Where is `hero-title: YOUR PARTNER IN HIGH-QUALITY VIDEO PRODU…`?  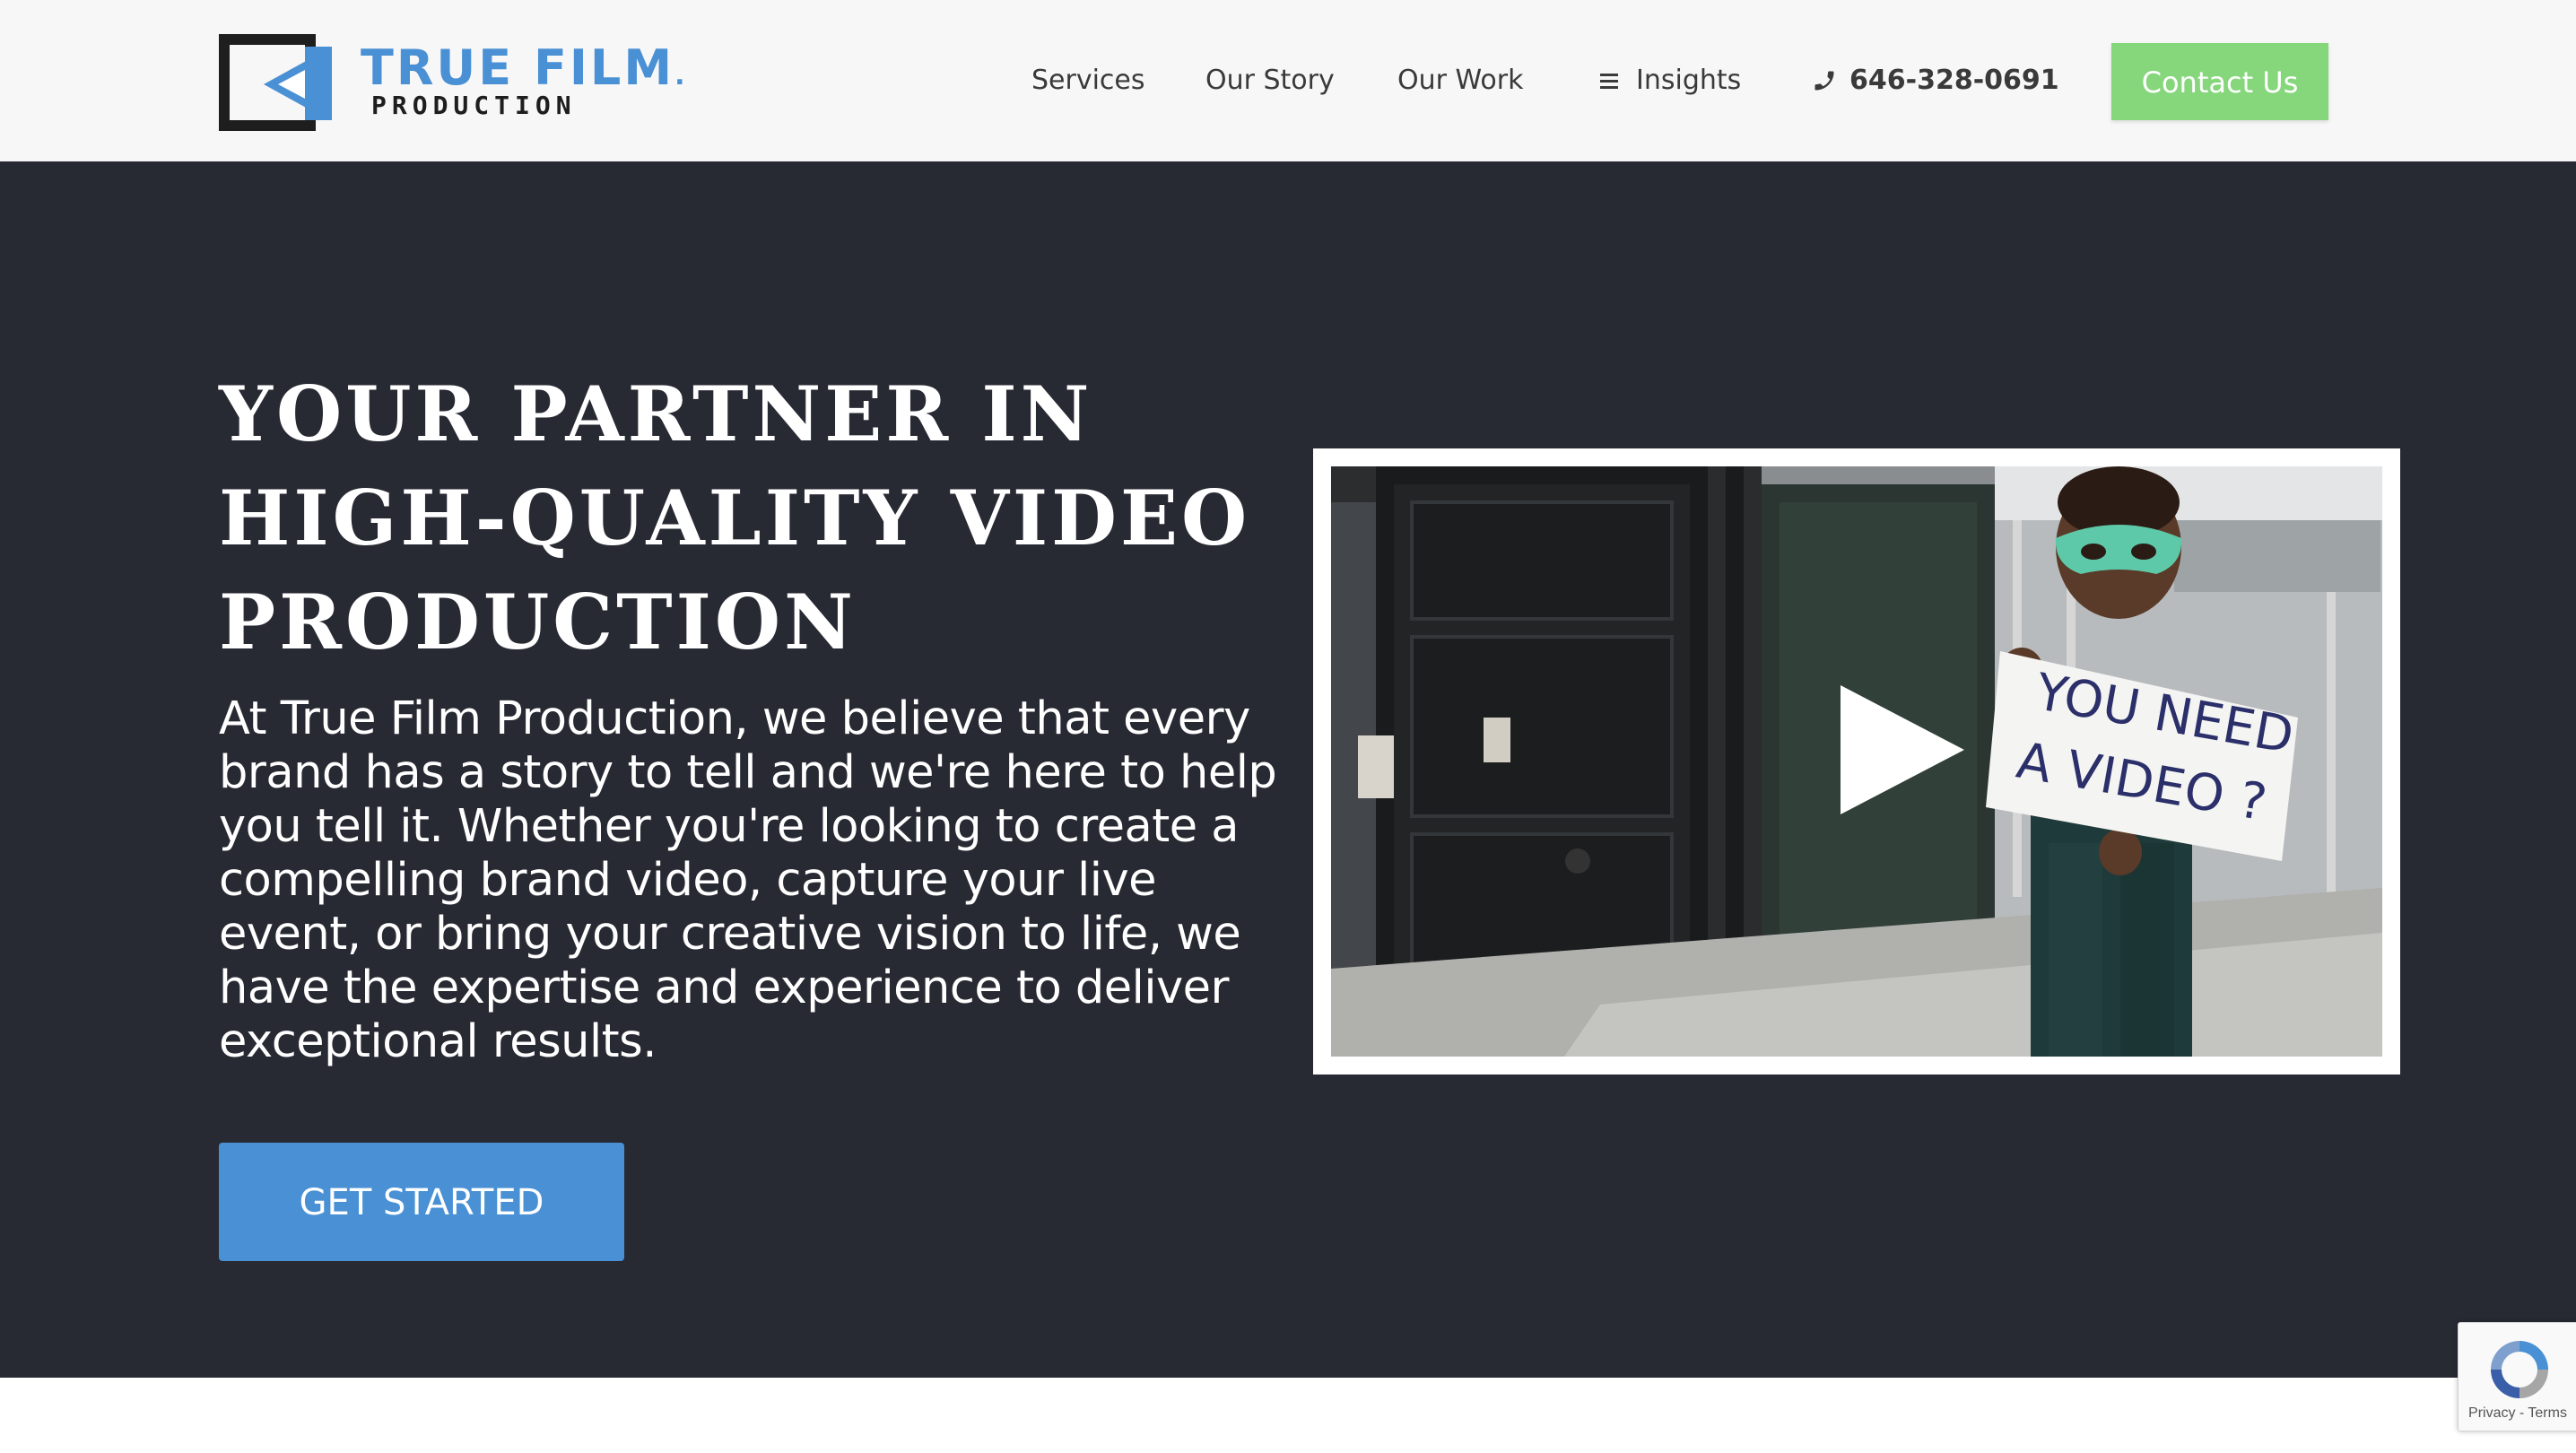 hero-title: YOUR PARTNER IN HIGH-QUALITY VIDEO PRODU… is located at coordinates (757, 518).